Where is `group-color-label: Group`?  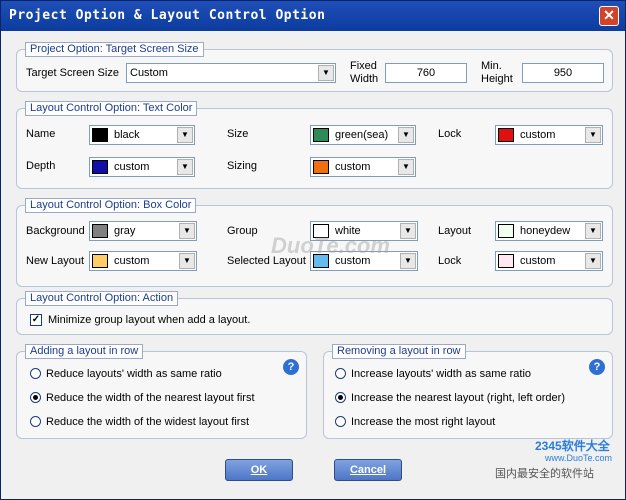 group-color-label: Group is located at coordinates (242, 231).